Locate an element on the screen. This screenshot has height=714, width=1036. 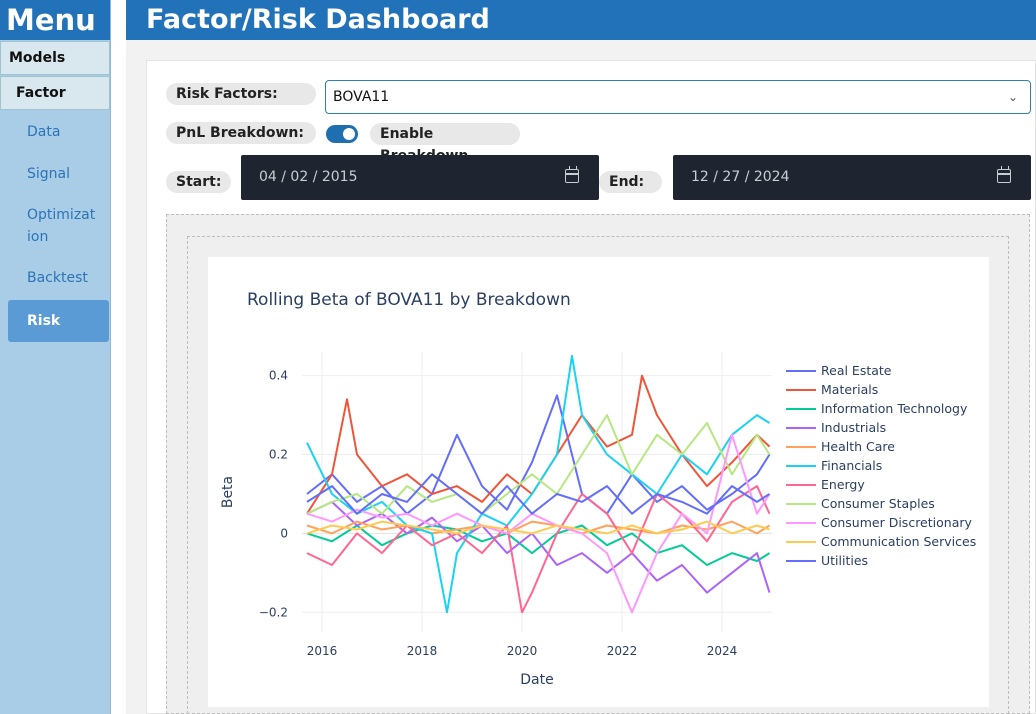
legend-label: Consumer Staples is located at coordinates (878, 503).